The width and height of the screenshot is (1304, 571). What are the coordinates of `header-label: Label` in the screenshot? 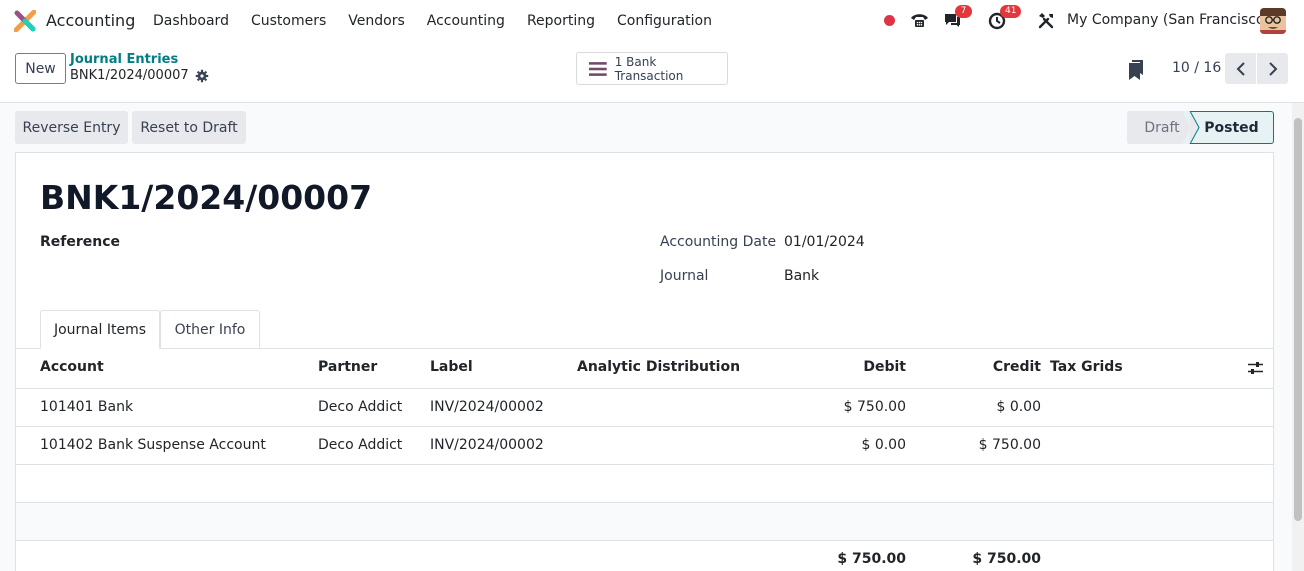 It's located at (451, 367).